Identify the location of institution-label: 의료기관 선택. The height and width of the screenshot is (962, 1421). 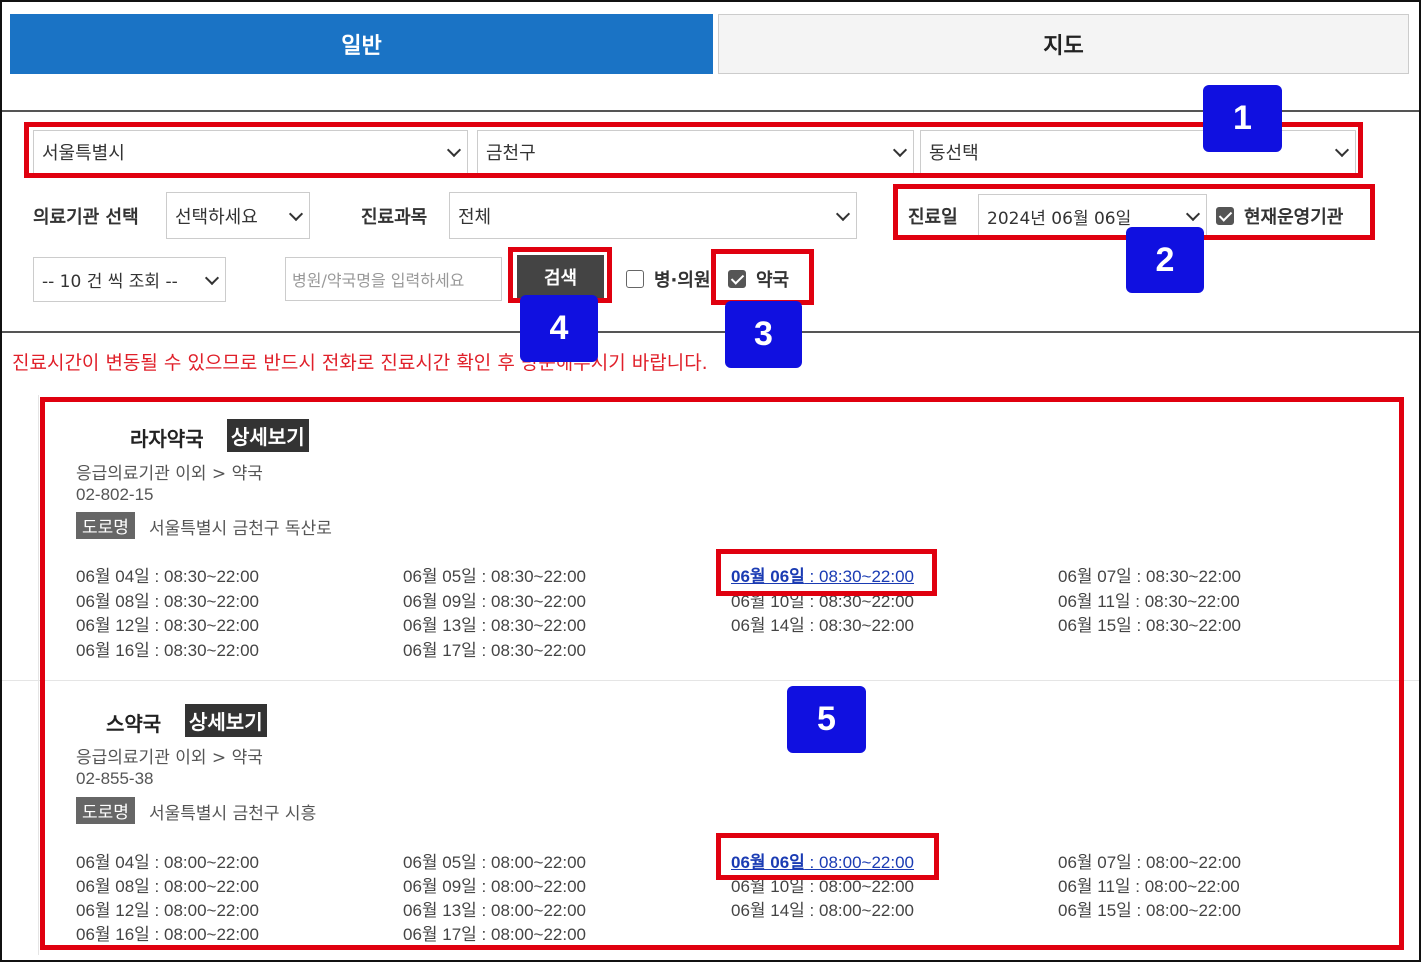
(86, 217).